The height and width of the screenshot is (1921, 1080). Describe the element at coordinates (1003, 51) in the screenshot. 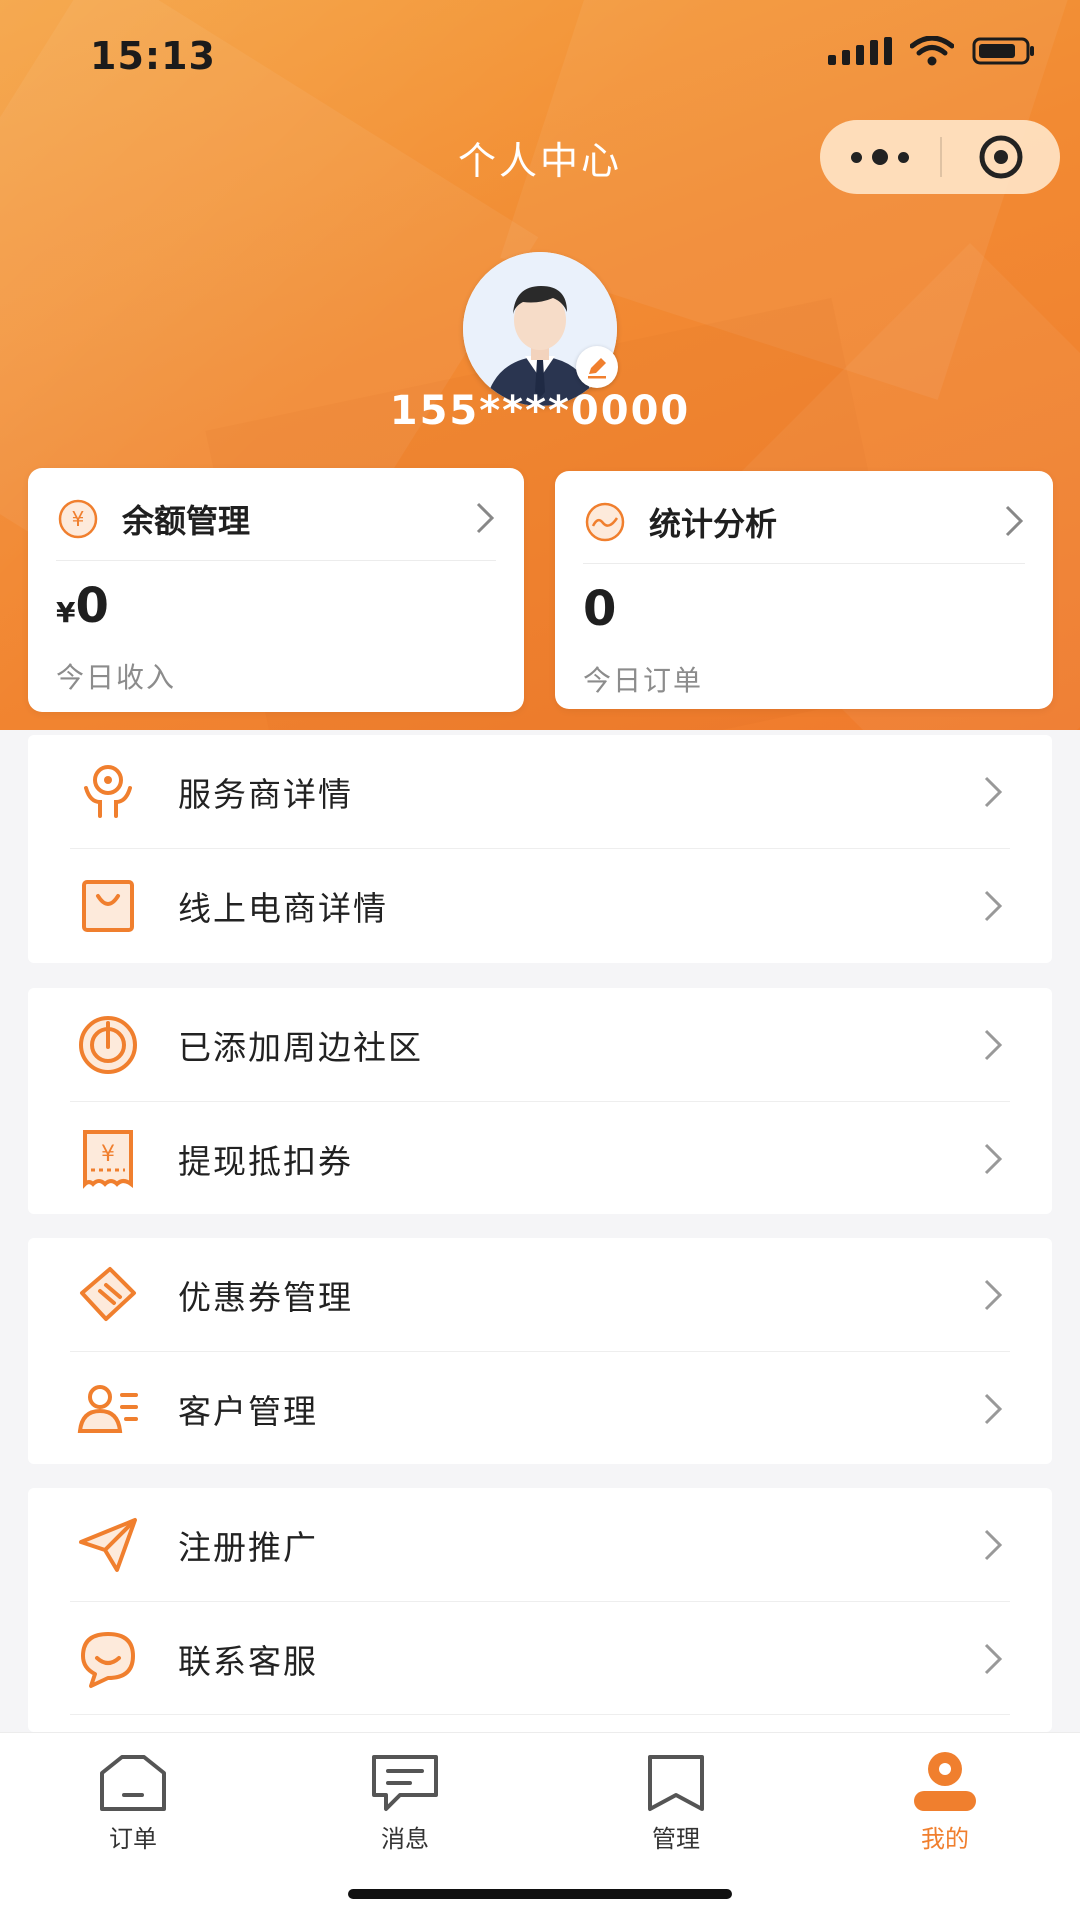

I see `battery-icon` at that location.